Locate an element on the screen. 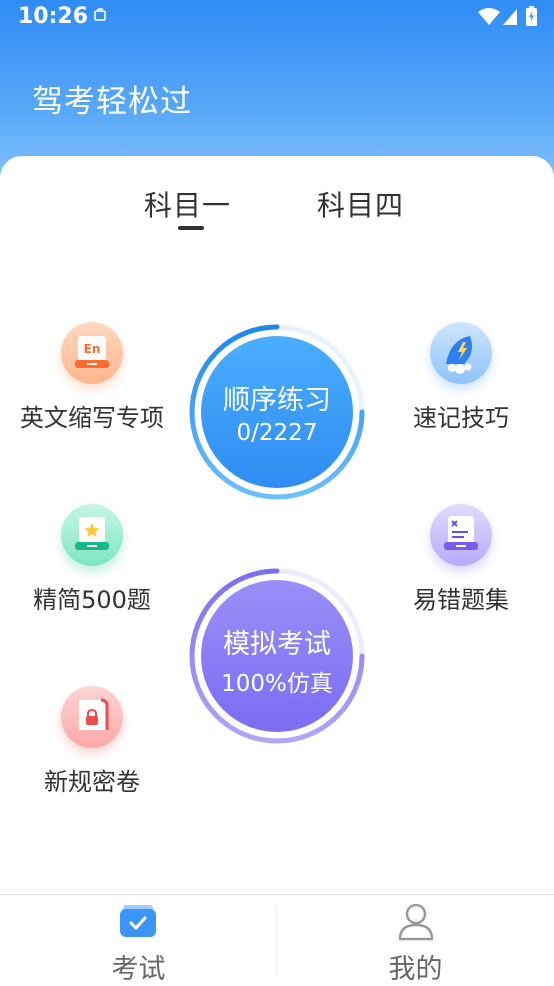  feature-new-rules-paper: 新规密卷 is located at coordinates (92, 741).